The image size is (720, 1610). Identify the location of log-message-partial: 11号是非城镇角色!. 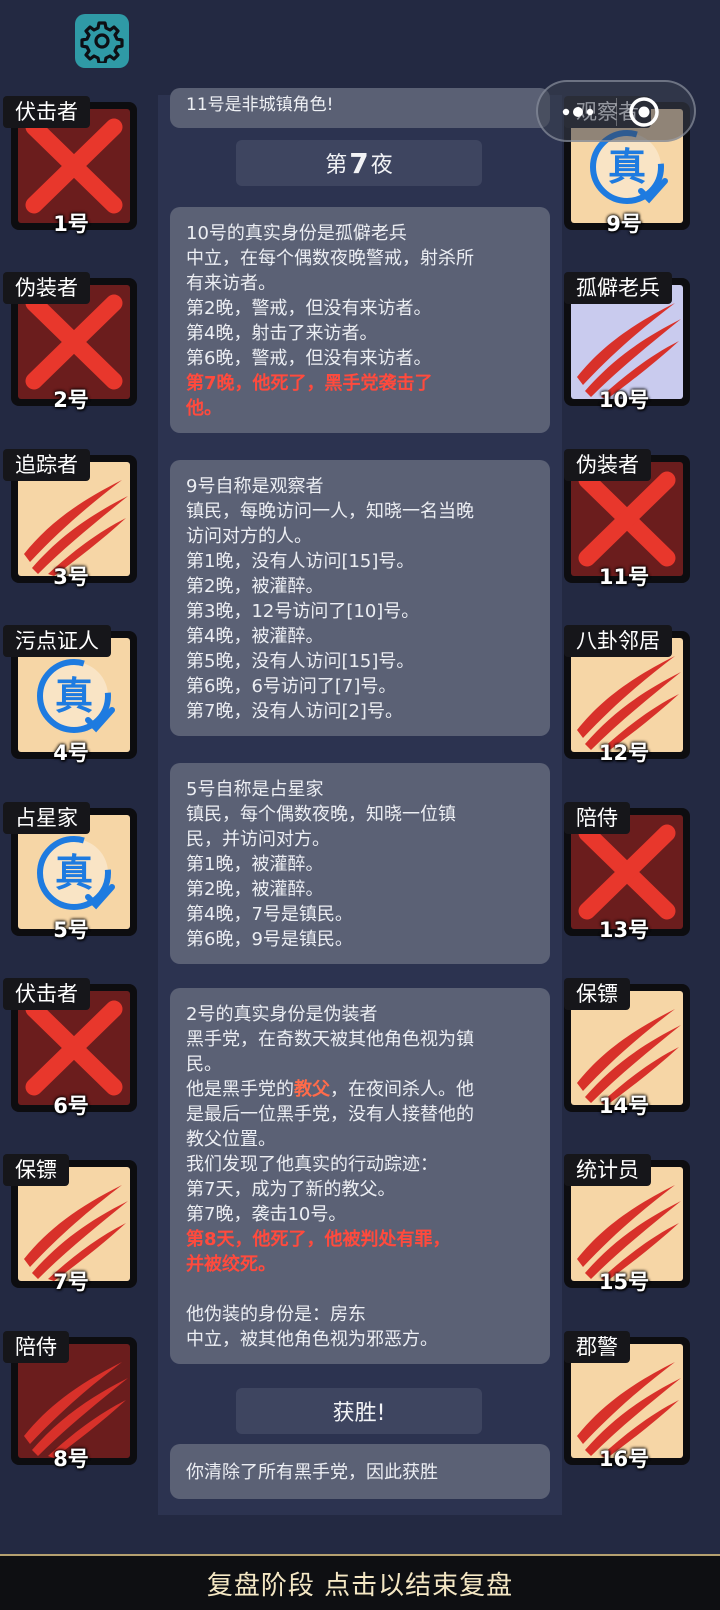
(360, 108).